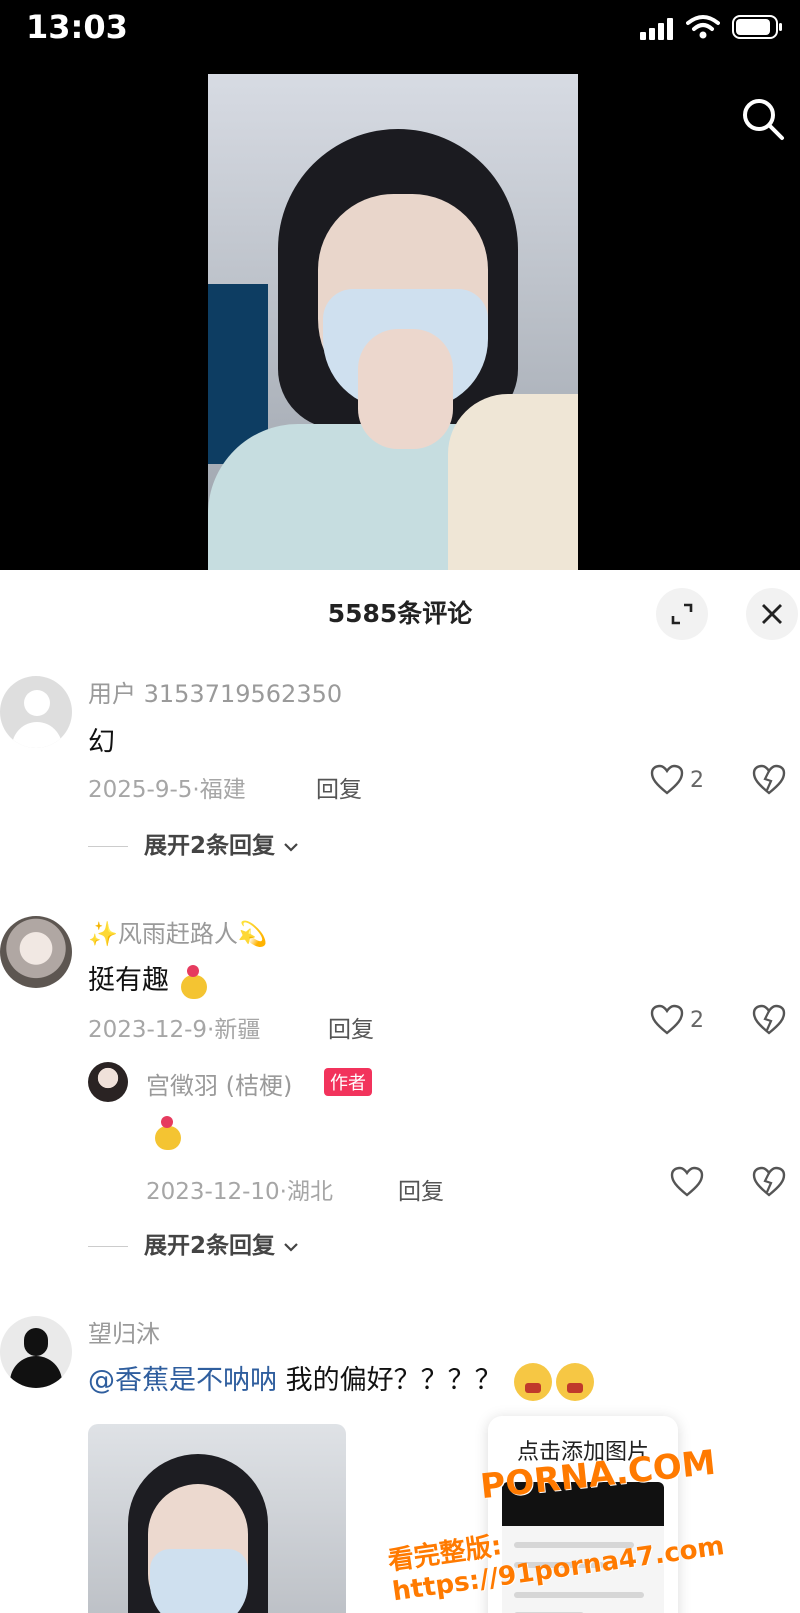  I want to click on comment-image, so click(217, 1518).